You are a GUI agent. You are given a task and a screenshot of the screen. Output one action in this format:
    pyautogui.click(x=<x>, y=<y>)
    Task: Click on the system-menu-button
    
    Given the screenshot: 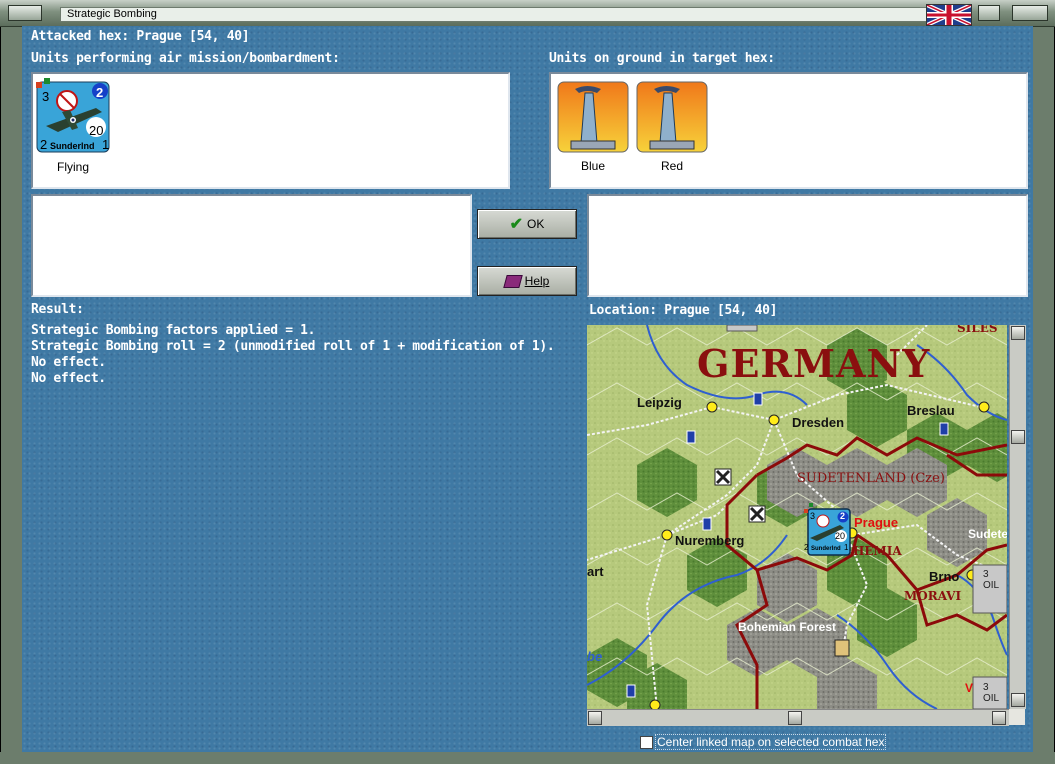 What is the action you would take?
    pyautogui.click(x=25, y=13)
    